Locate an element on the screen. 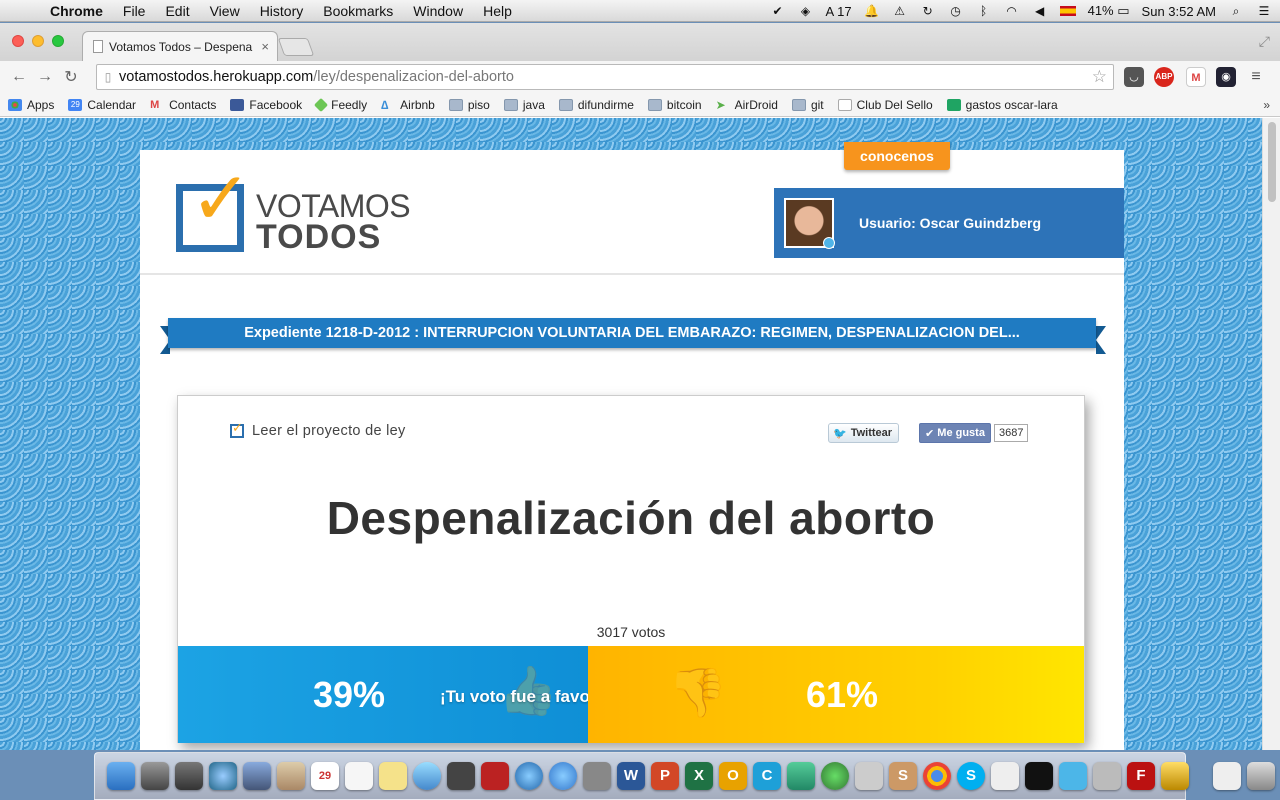  menu-file: File is located at coordinates (134, 11).